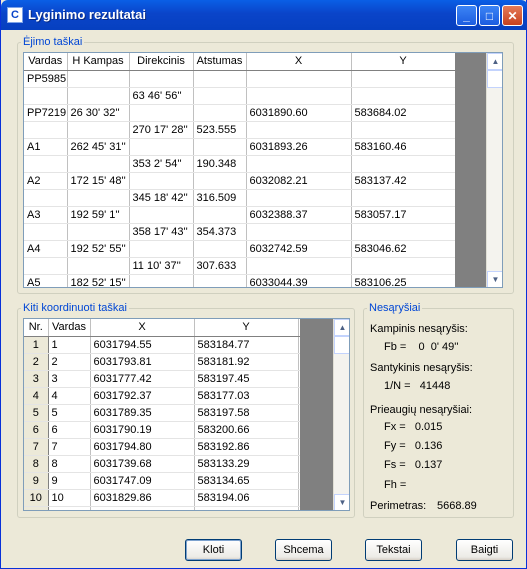 The image size is (527, 569). I want to click on table-row: 1 1 6031794.55 583184.77, so click(178, 345).